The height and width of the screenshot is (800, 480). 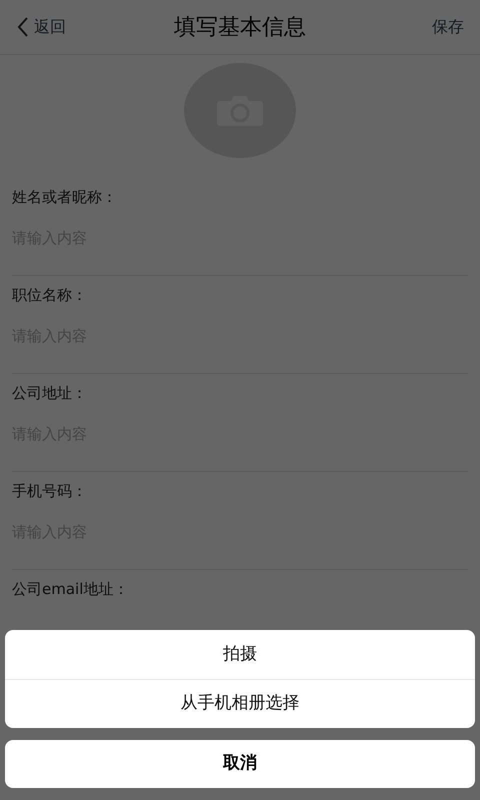 What do you see at coordinates (240, 703) in the screenshot?
I see `action-sheet-option: 从手机相册选择` at bounding box center [240, 703].